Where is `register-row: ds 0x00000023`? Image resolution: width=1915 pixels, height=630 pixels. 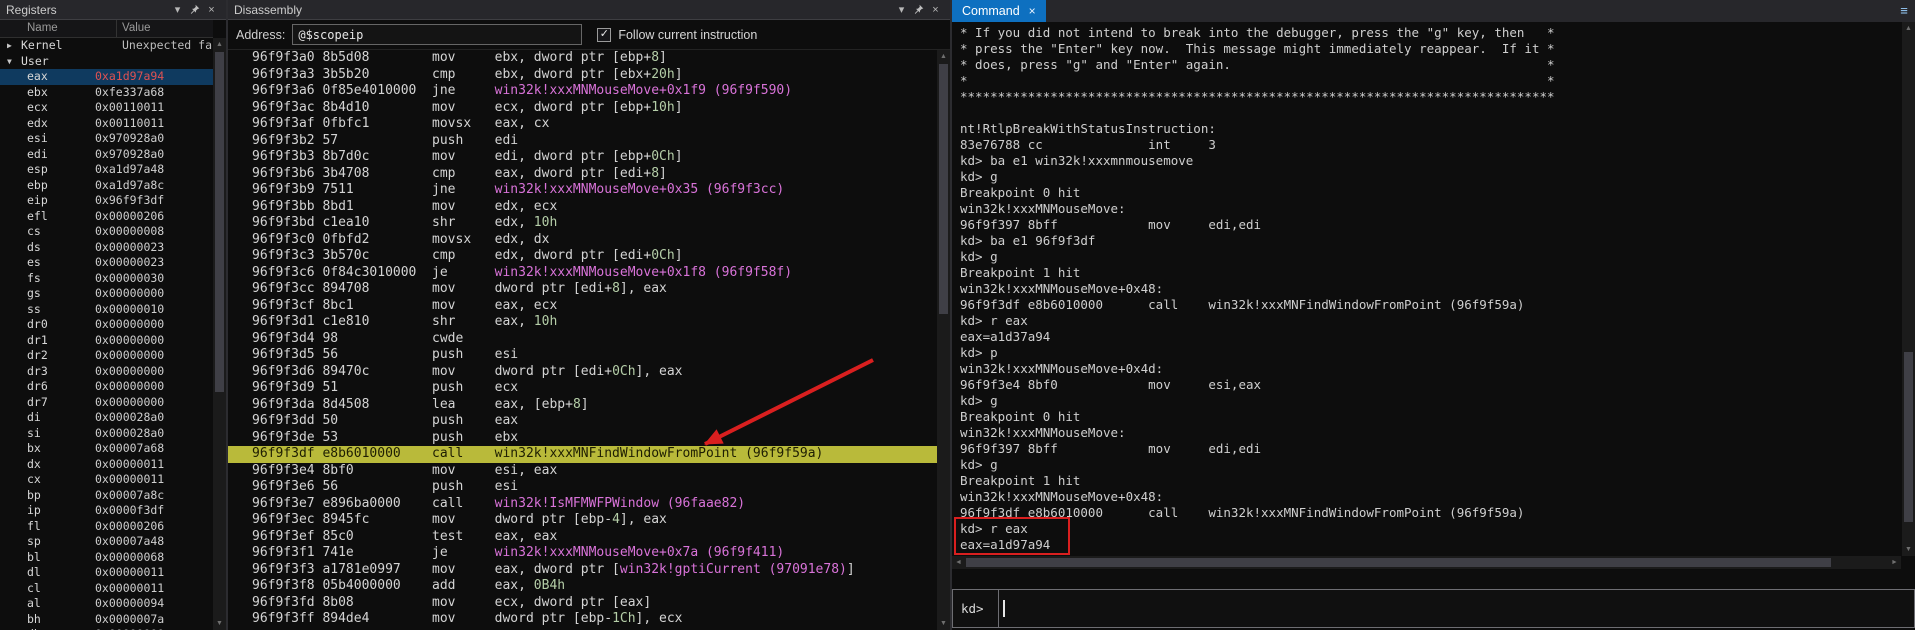
register-row: ds 0x00000023 is located at coordinates (106, 248).